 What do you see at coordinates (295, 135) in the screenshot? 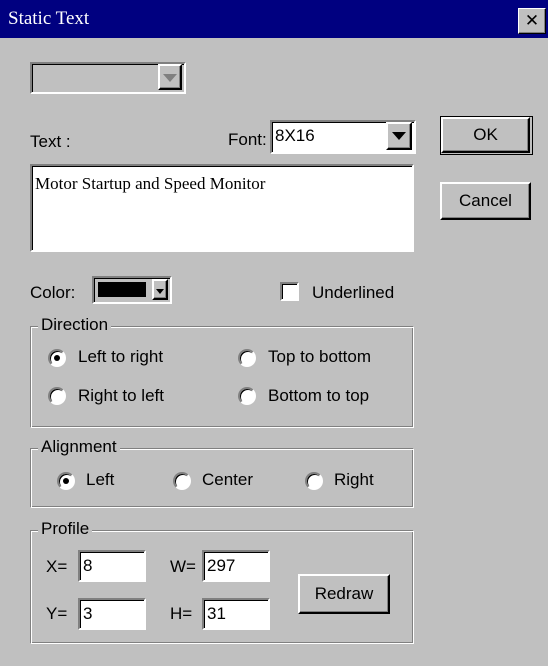
I see `font-select-value: 8X16` at bounding box center [295, 135].